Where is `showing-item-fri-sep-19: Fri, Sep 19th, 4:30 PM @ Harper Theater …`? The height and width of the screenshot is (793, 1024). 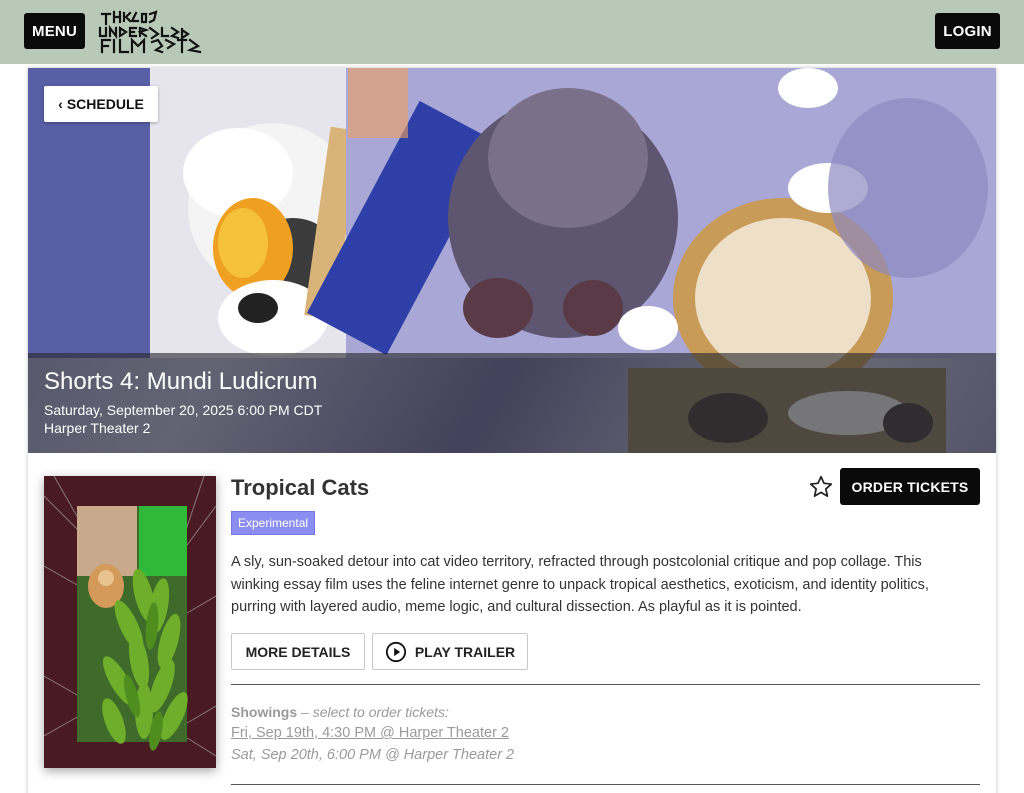
showing-item-fri-sep-19: Fri, Sep 19th, 4:30 PM @ Harper Theater … is located at coordinates (370, 733).